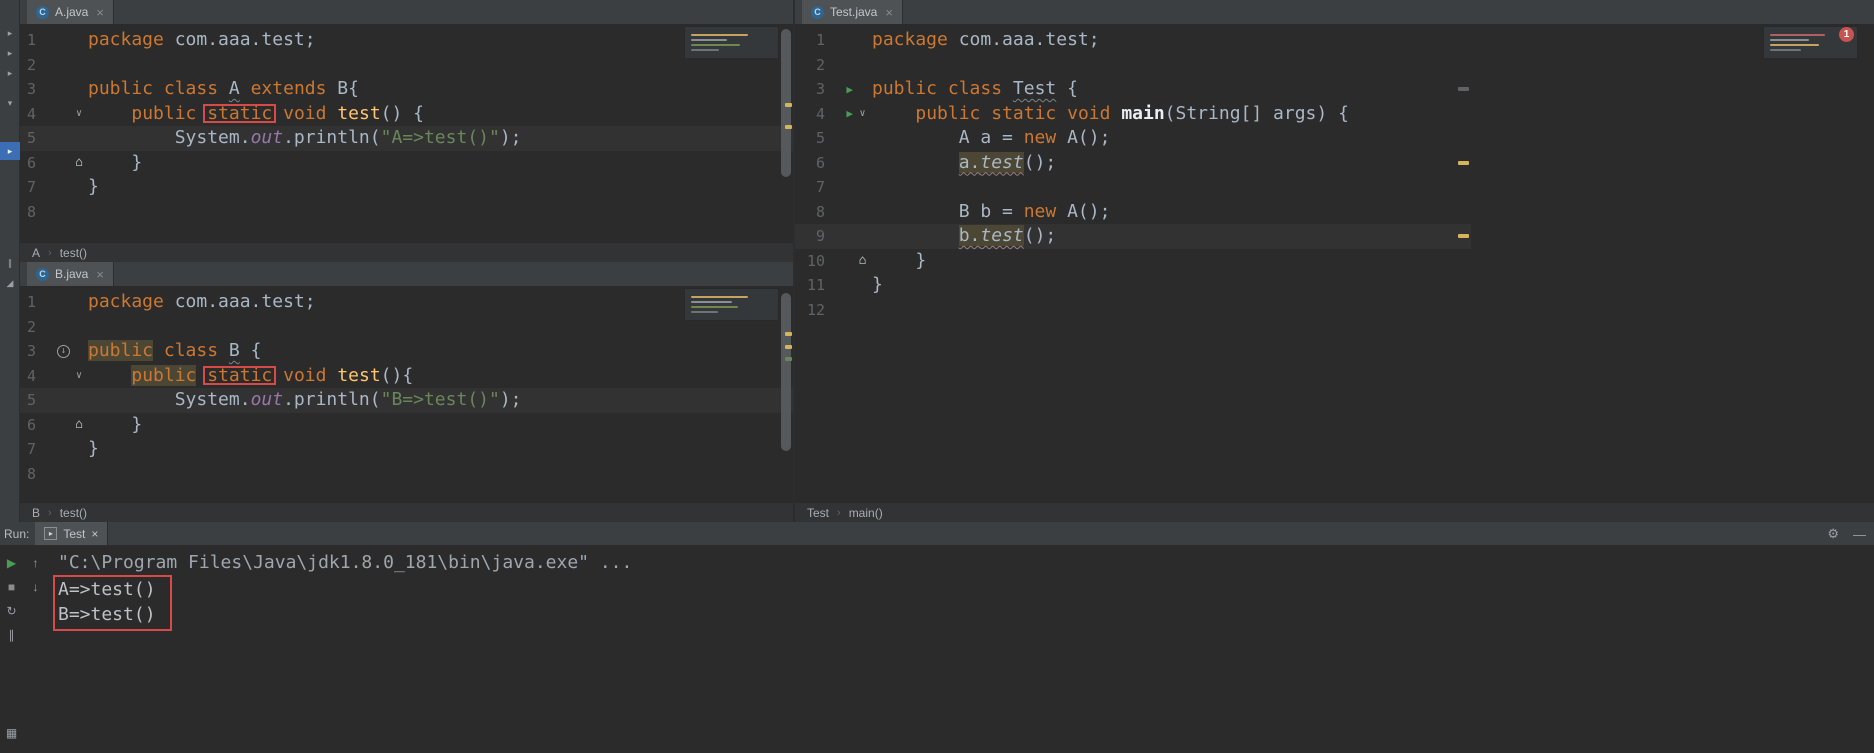 This screenshot has height=753, width=1874. I want to click on code-line: 7, so click(1133, 187).